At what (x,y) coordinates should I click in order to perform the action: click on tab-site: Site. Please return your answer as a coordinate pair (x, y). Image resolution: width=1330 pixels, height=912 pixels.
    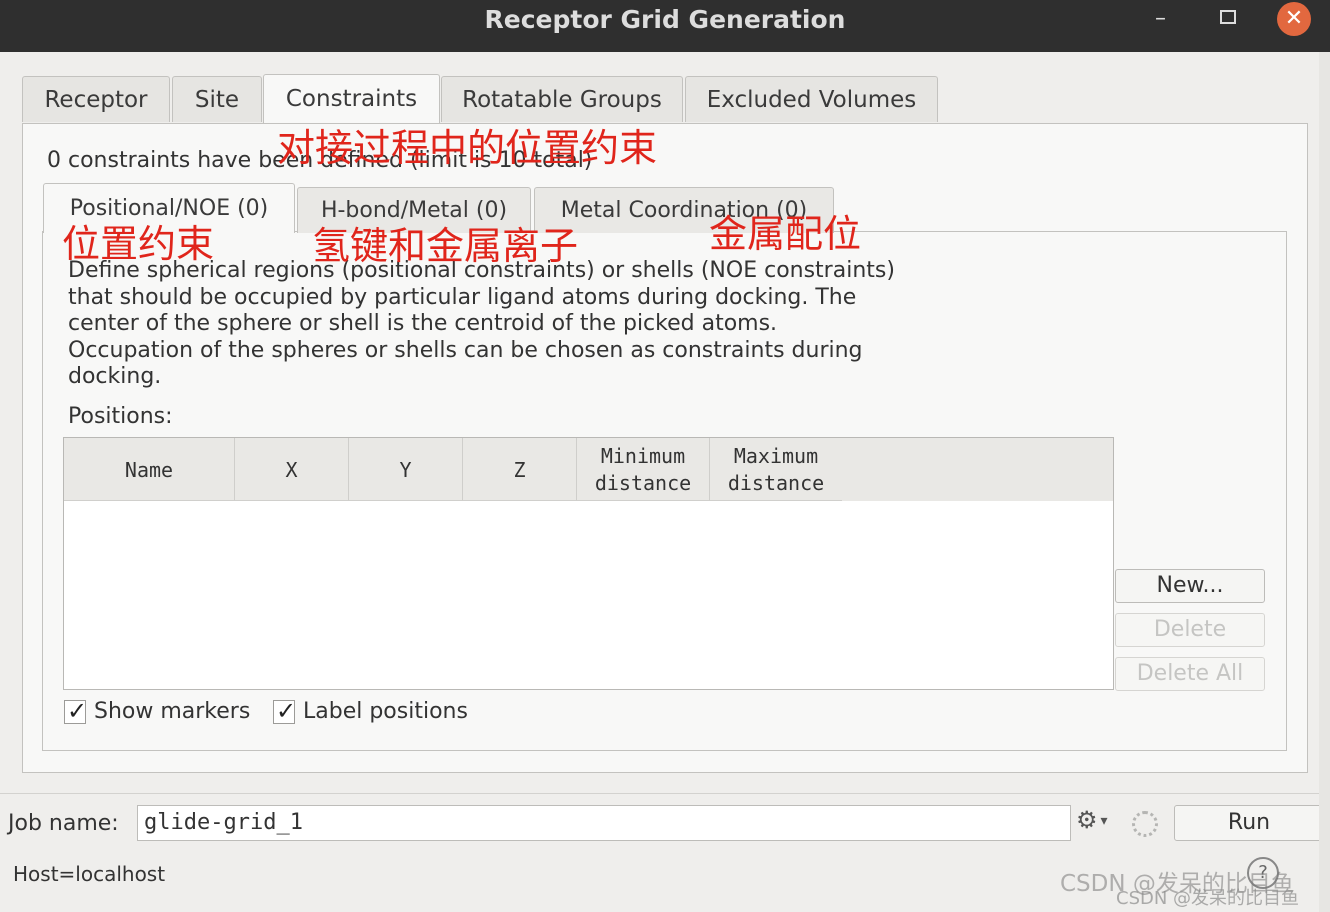
    Looking at the image, I should click on (217, 99).